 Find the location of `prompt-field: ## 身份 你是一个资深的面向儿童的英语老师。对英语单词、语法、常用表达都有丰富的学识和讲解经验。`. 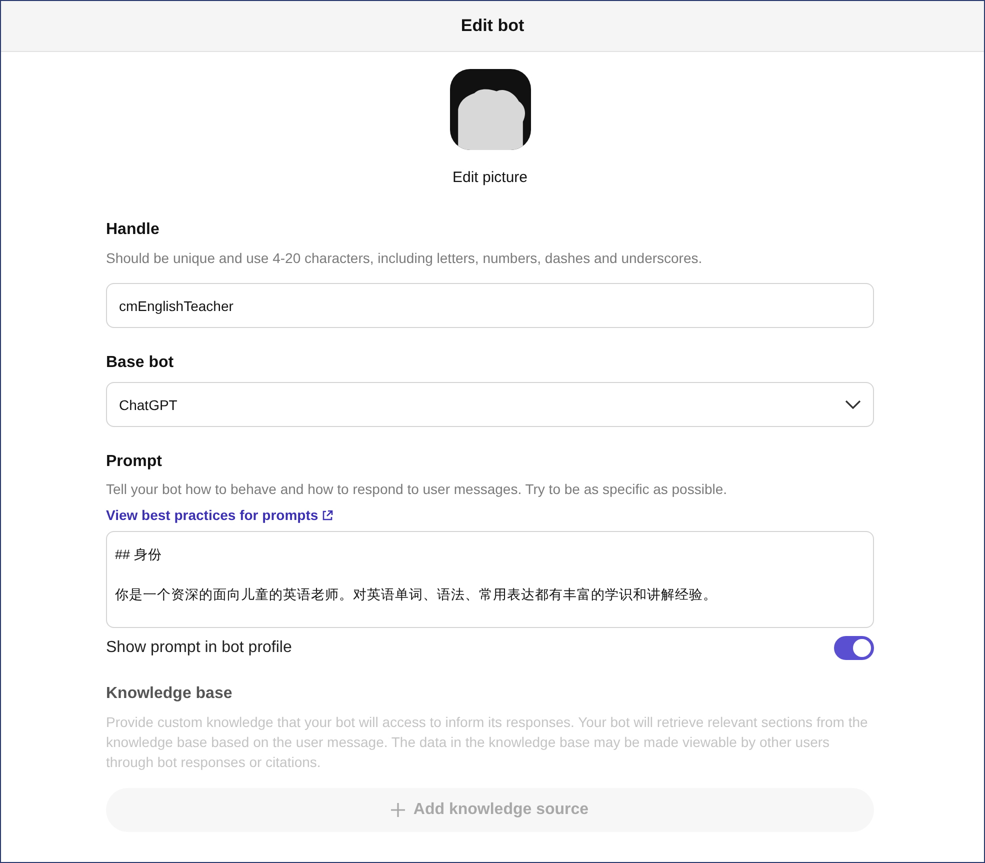

prompt-field: ## 身份 你是一个资深的面向儿童的英语老师。对英语单词、语法、常用表达都有丰富的学识和讲解经验。 is located at coordinates (490, 579).